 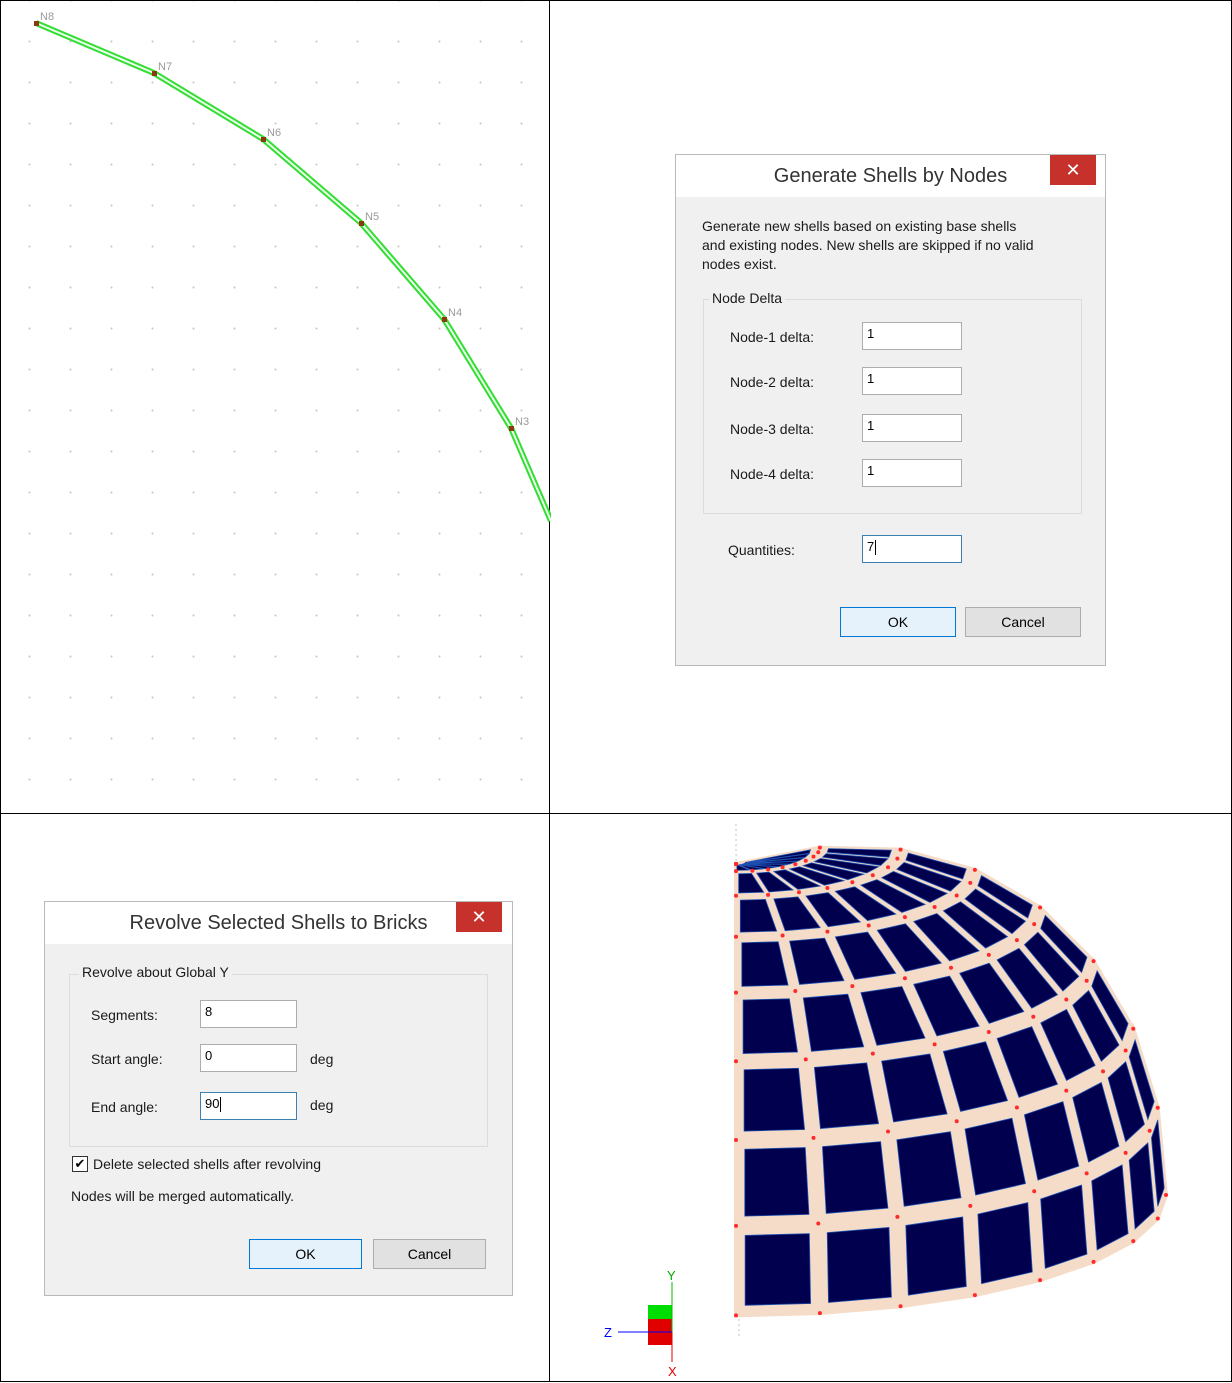 I want to click on delete-shells-label: Delete selected shells after revolving, so click(x=207, y=1164).